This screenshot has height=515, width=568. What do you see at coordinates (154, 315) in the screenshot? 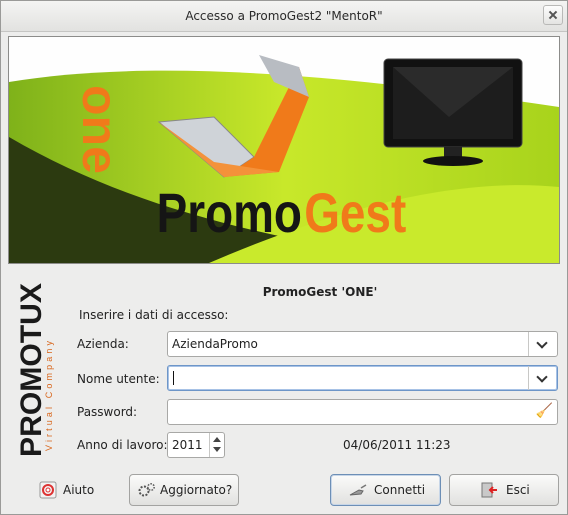
I see `intro-label: Inserire i dati di accesso:` at bounding box center [154, 315].